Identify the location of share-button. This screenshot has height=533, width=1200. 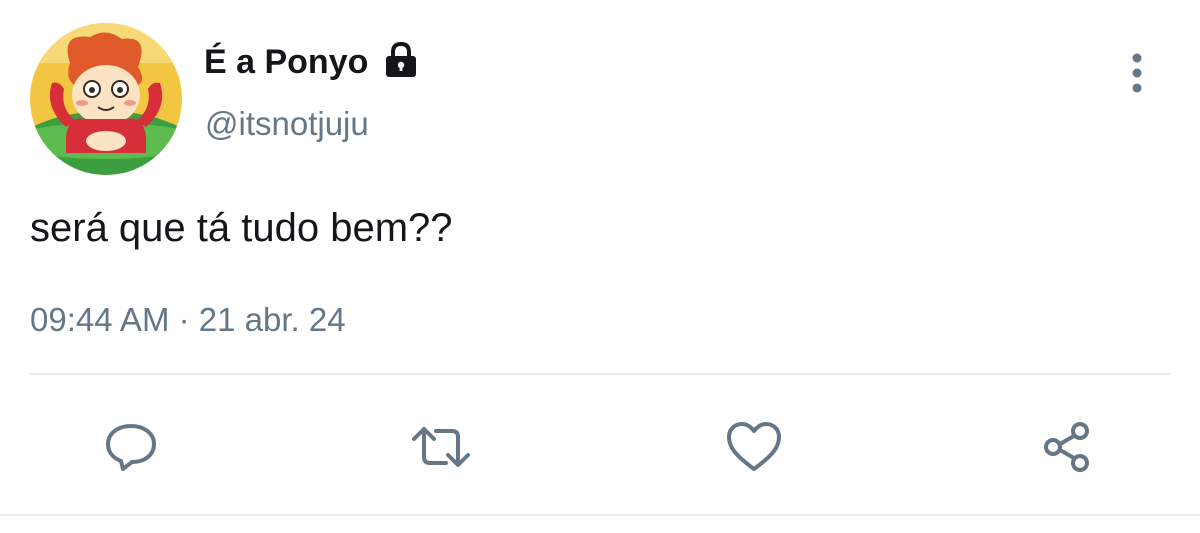
(1067, 447).